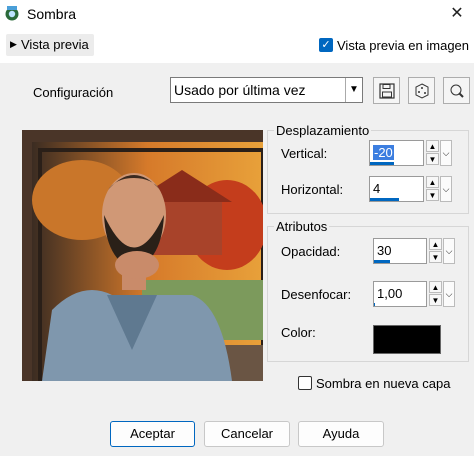 Image resolution: width=474 pixels, height=456 pixels. What do you see at coordinates (396, 189) in the screenshot?
I see `horizontal-input: 4` at bounding box center [396, 189].